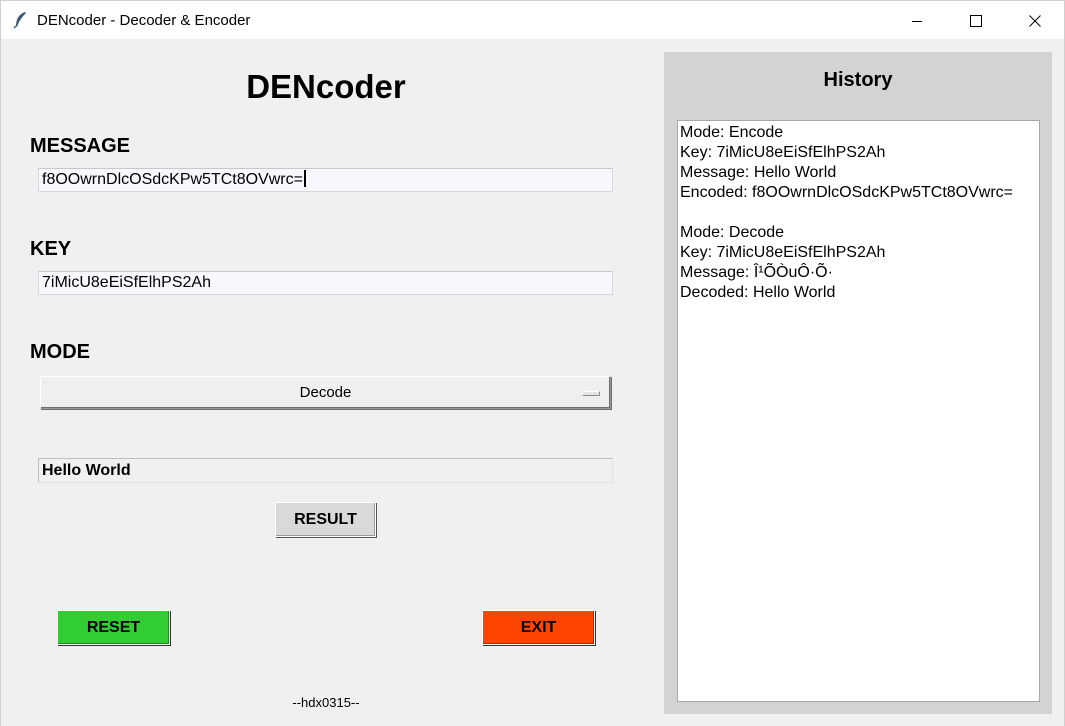  I want to click on text-cursor, so click(304, 178).